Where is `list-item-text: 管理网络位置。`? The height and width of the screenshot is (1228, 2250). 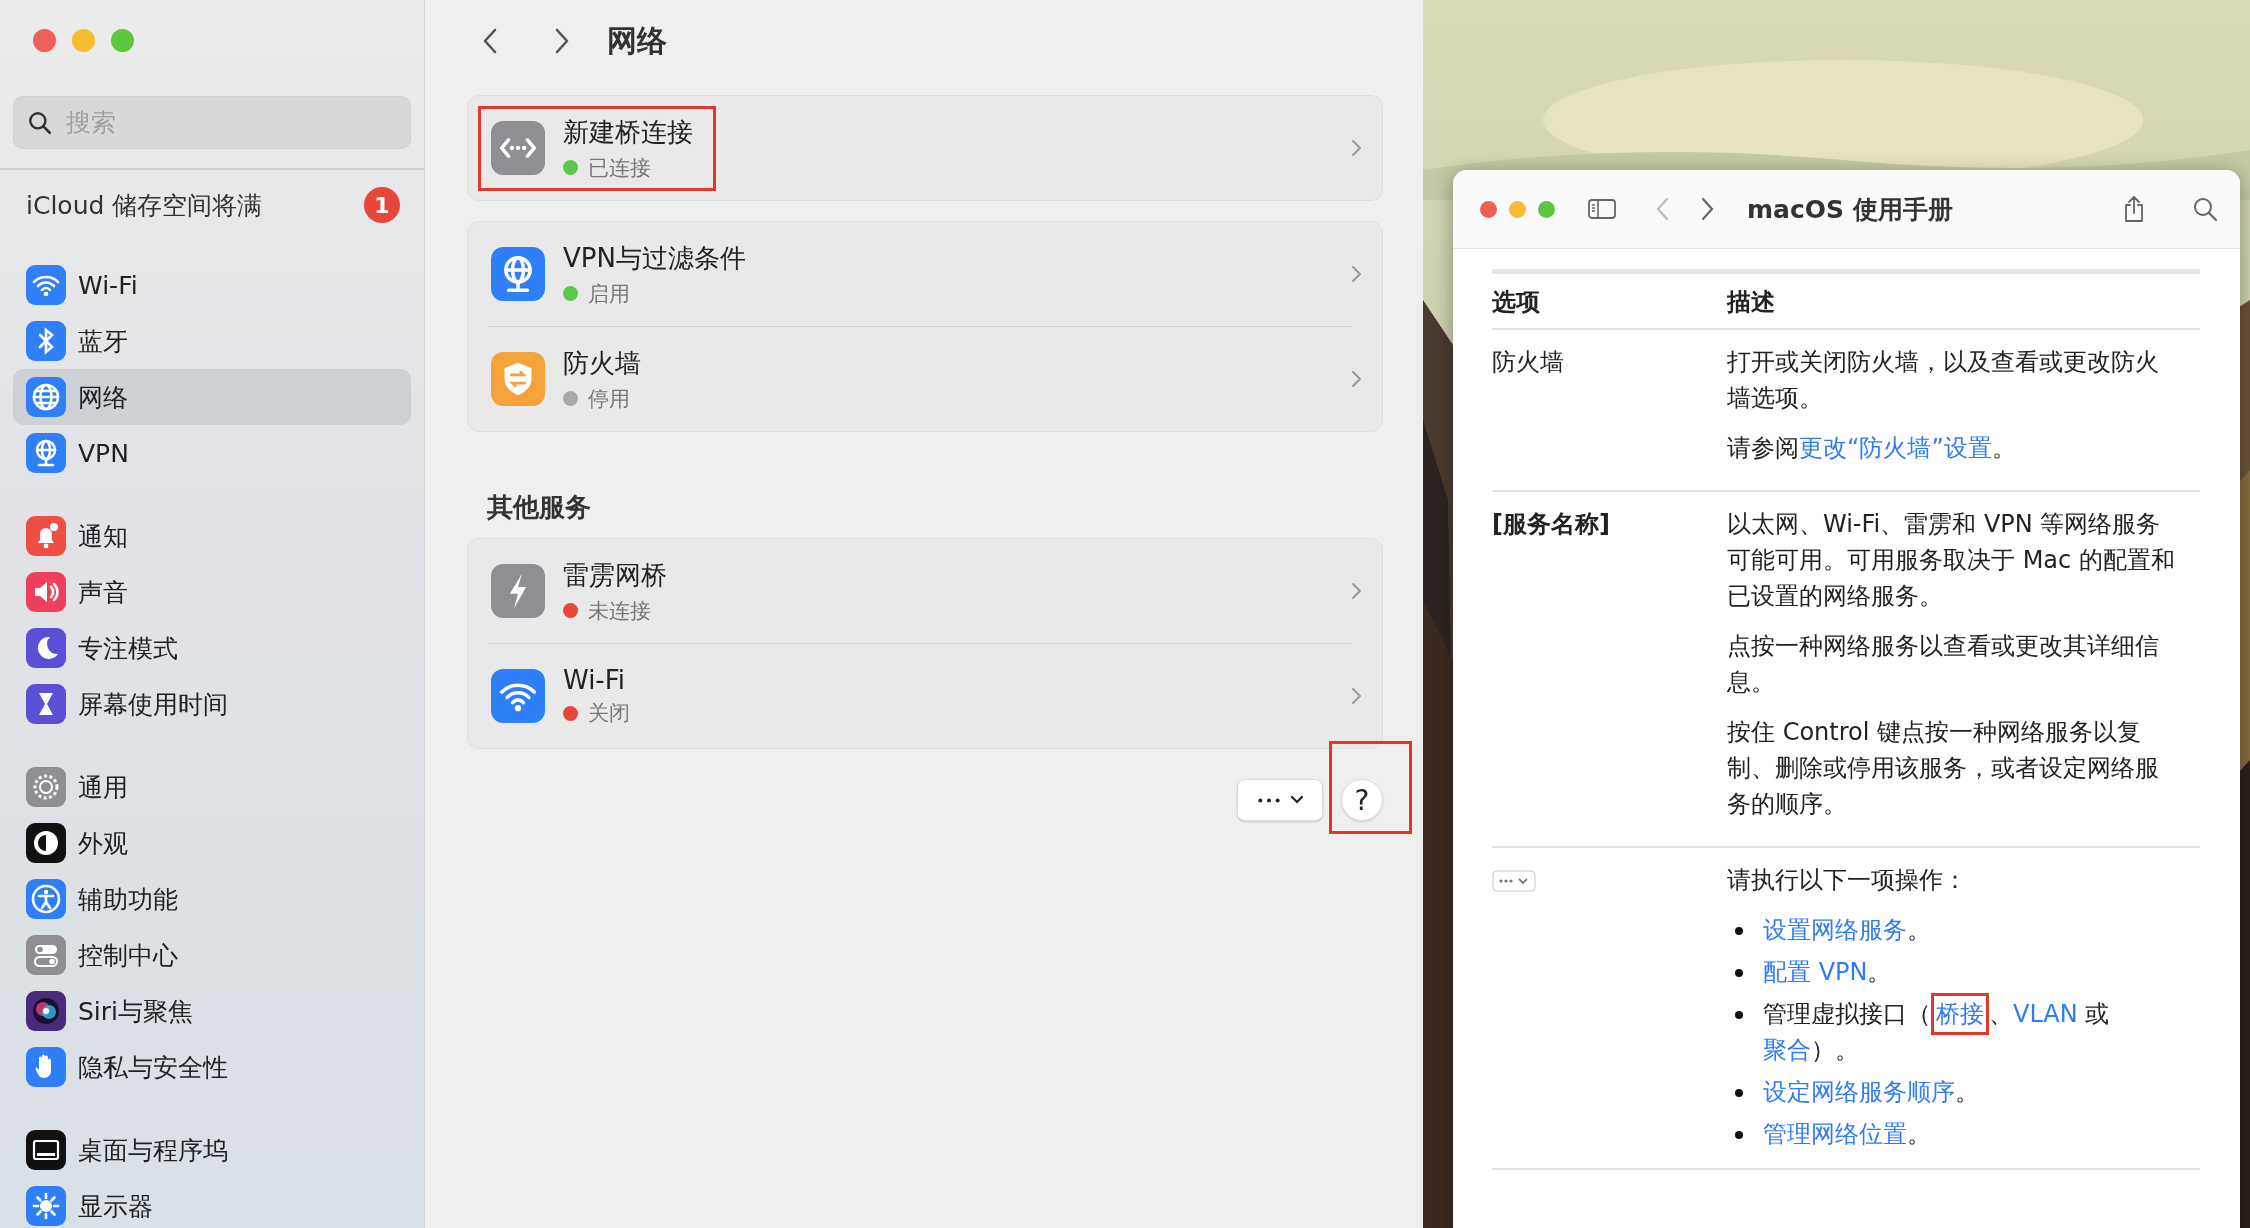
list-item-text: 管理网络位置。 is located at coordinates (1847, 1134).